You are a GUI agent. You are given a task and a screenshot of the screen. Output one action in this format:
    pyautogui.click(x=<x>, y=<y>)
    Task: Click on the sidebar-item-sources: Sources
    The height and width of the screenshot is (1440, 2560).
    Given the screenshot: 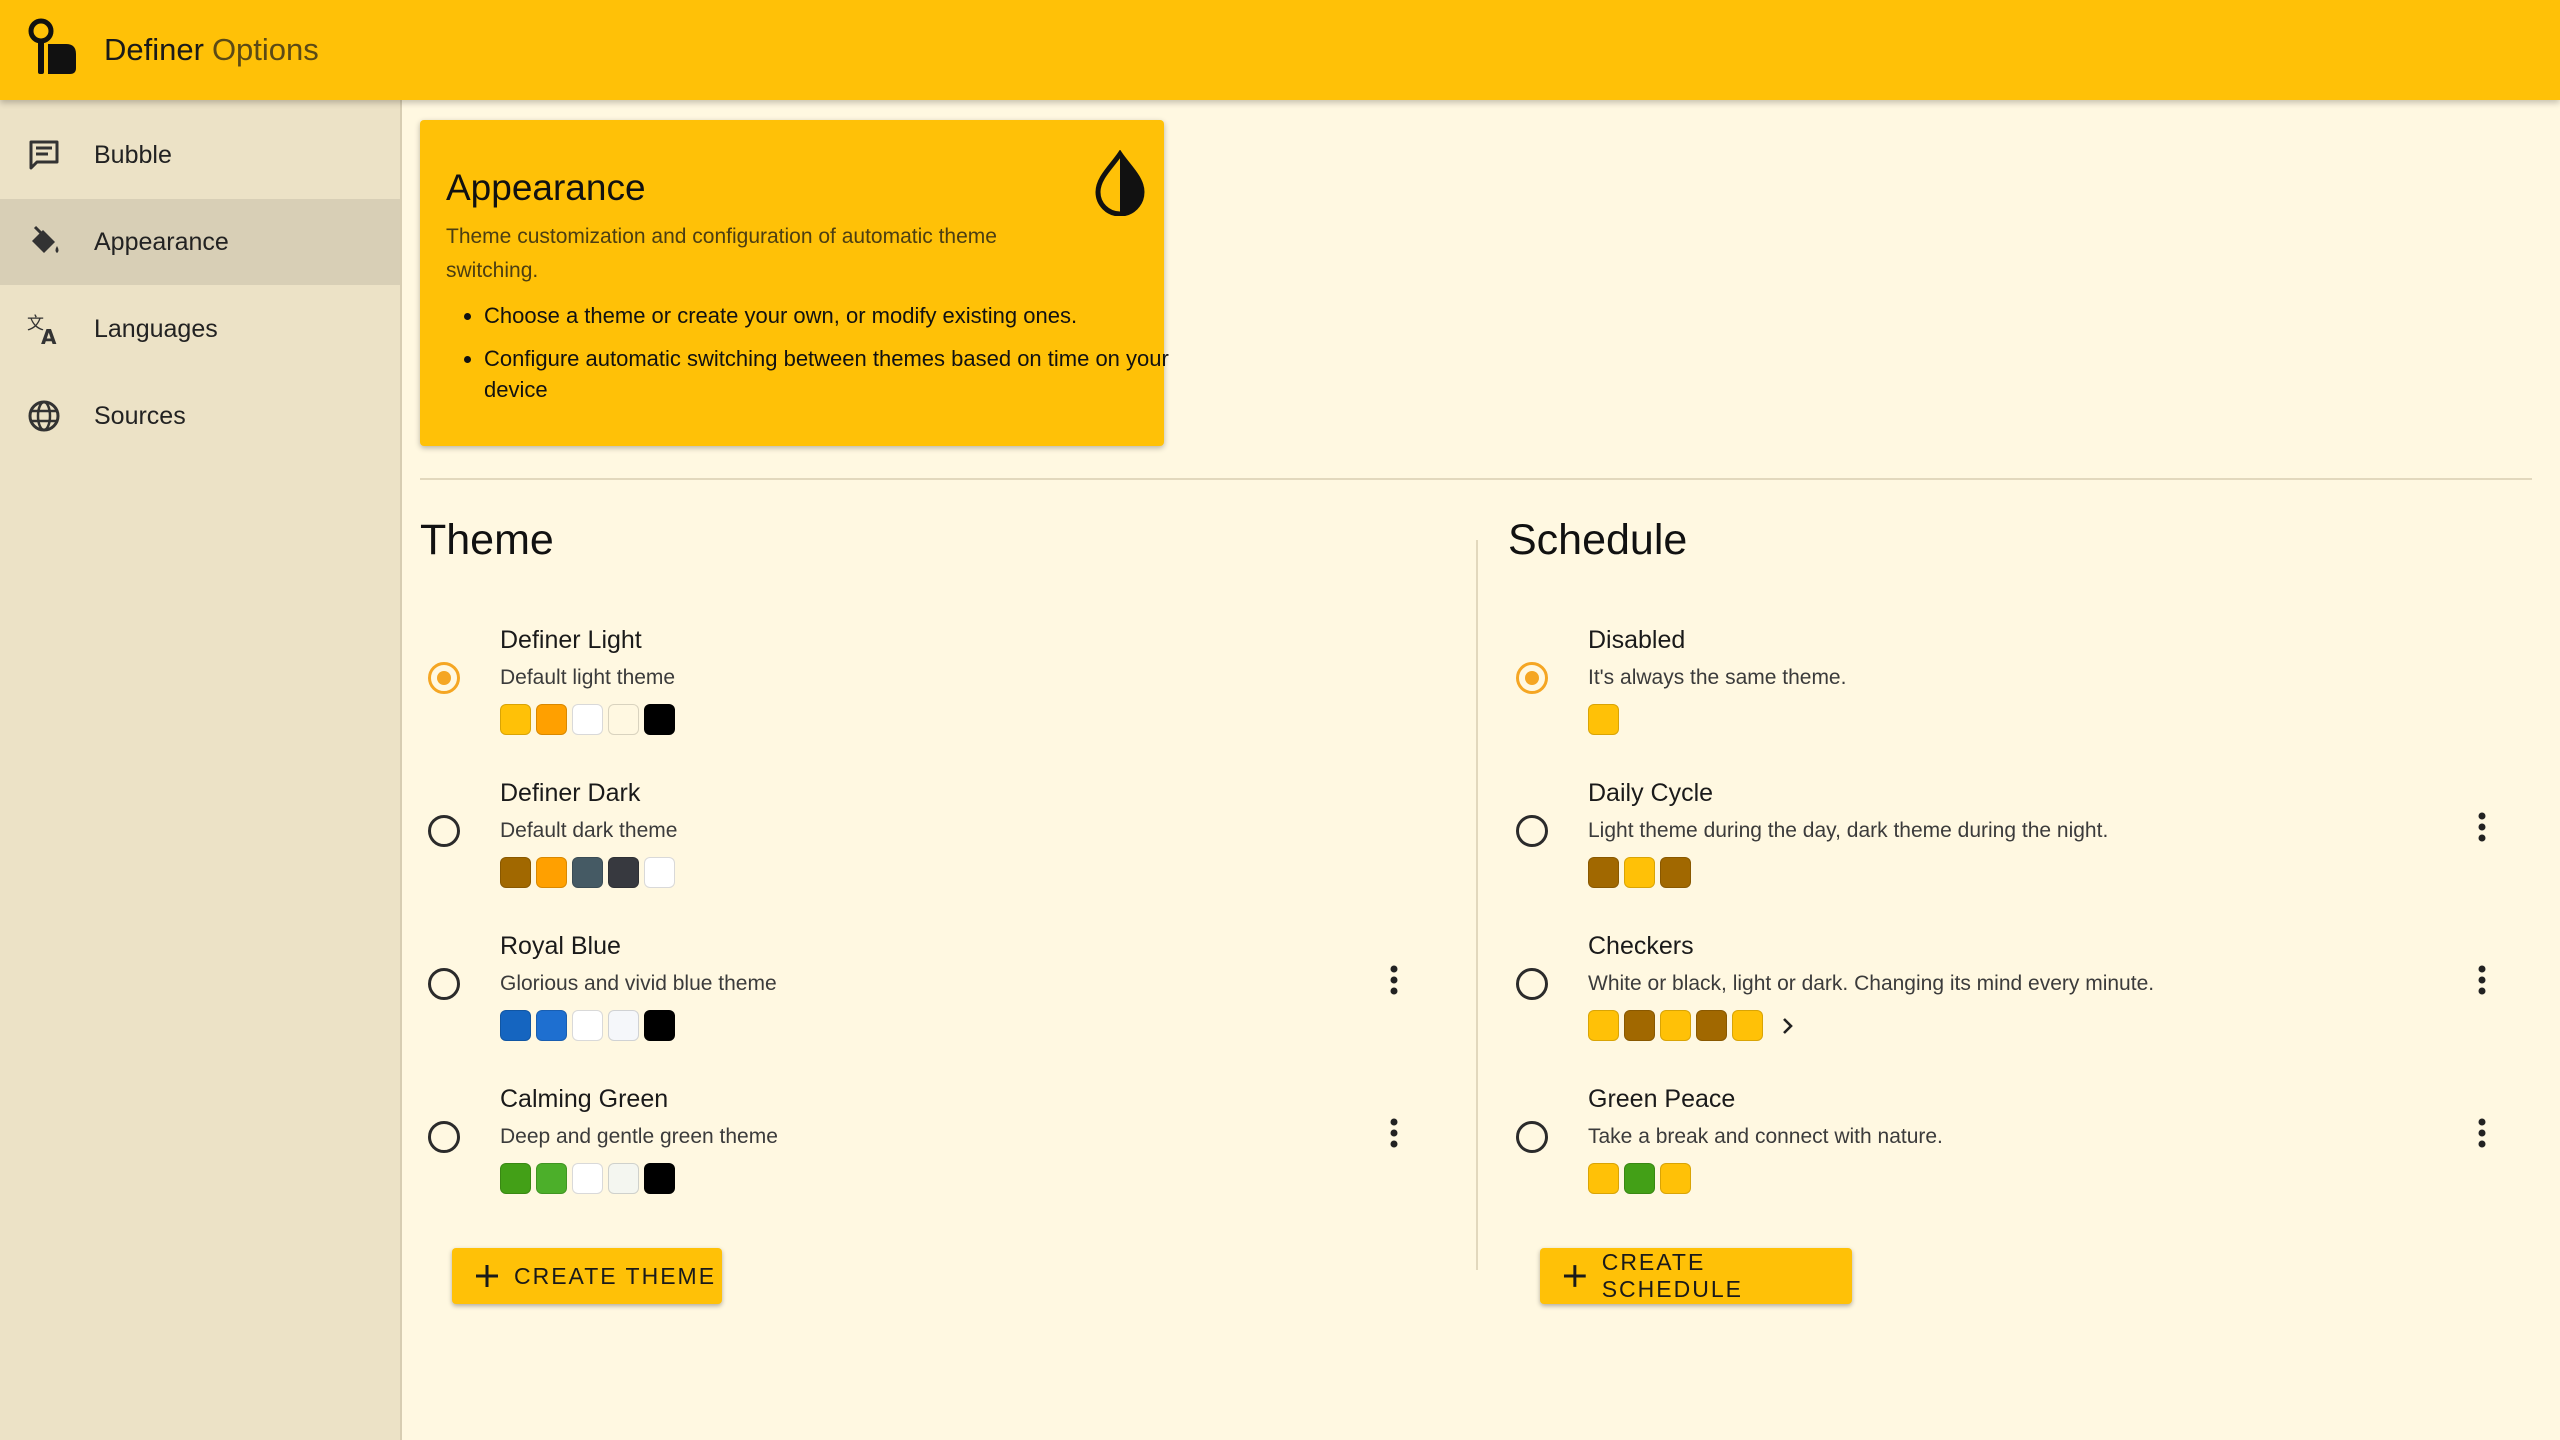 What is the action you would take?
    pyautogui.click(x=200, y=416)
    